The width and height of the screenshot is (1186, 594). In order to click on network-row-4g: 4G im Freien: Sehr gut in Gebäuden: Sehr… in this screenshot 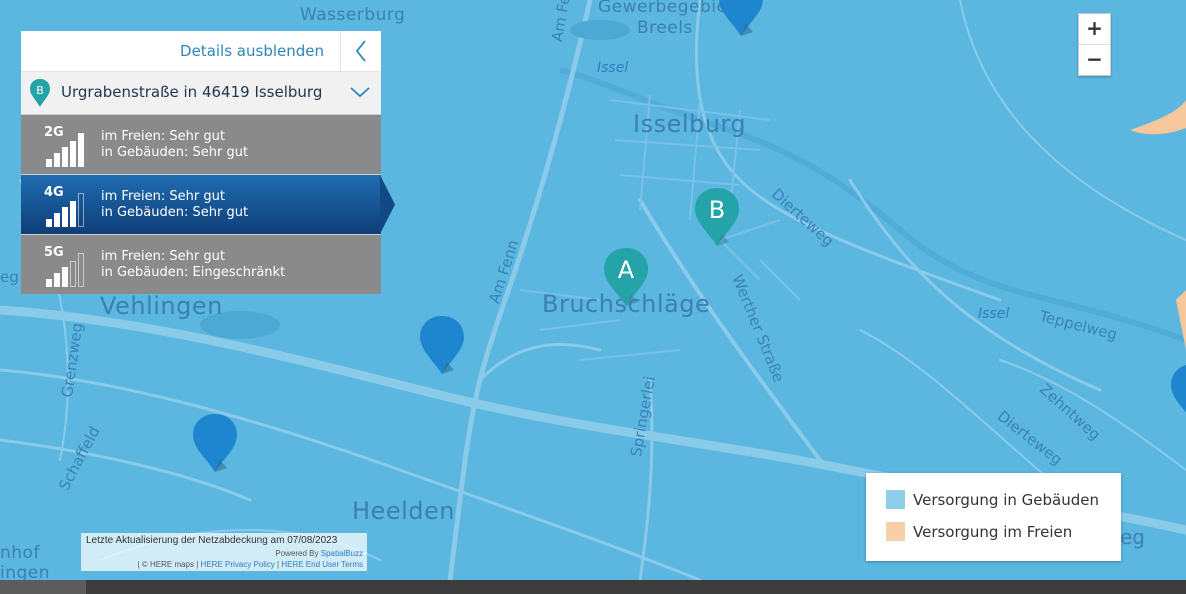, I will do `click(208, 204)`.